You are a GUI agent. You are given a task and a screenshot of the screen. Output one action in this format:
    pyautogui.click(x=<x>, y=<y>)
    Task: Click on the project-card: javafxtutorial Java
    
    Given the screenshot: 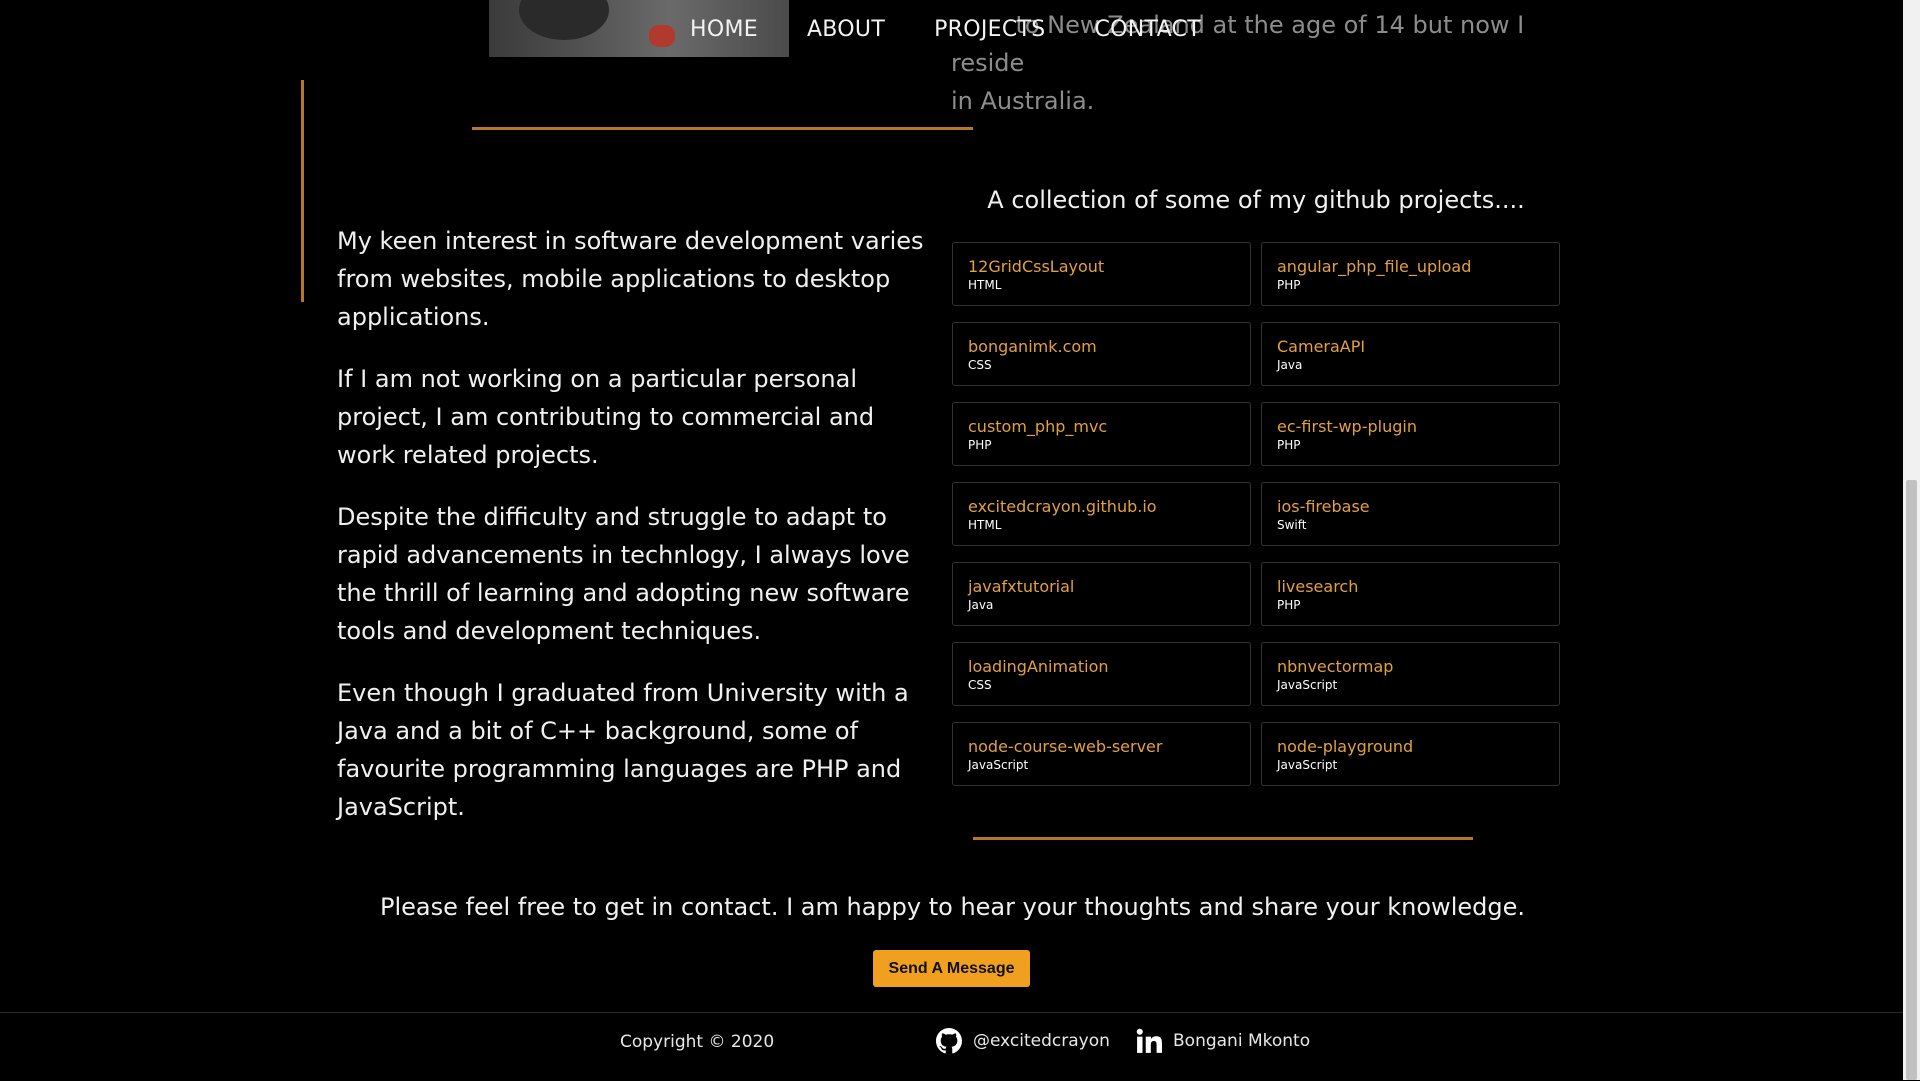 What is the action you would take?
    pyautogui.click(x=1101, y=594)
    